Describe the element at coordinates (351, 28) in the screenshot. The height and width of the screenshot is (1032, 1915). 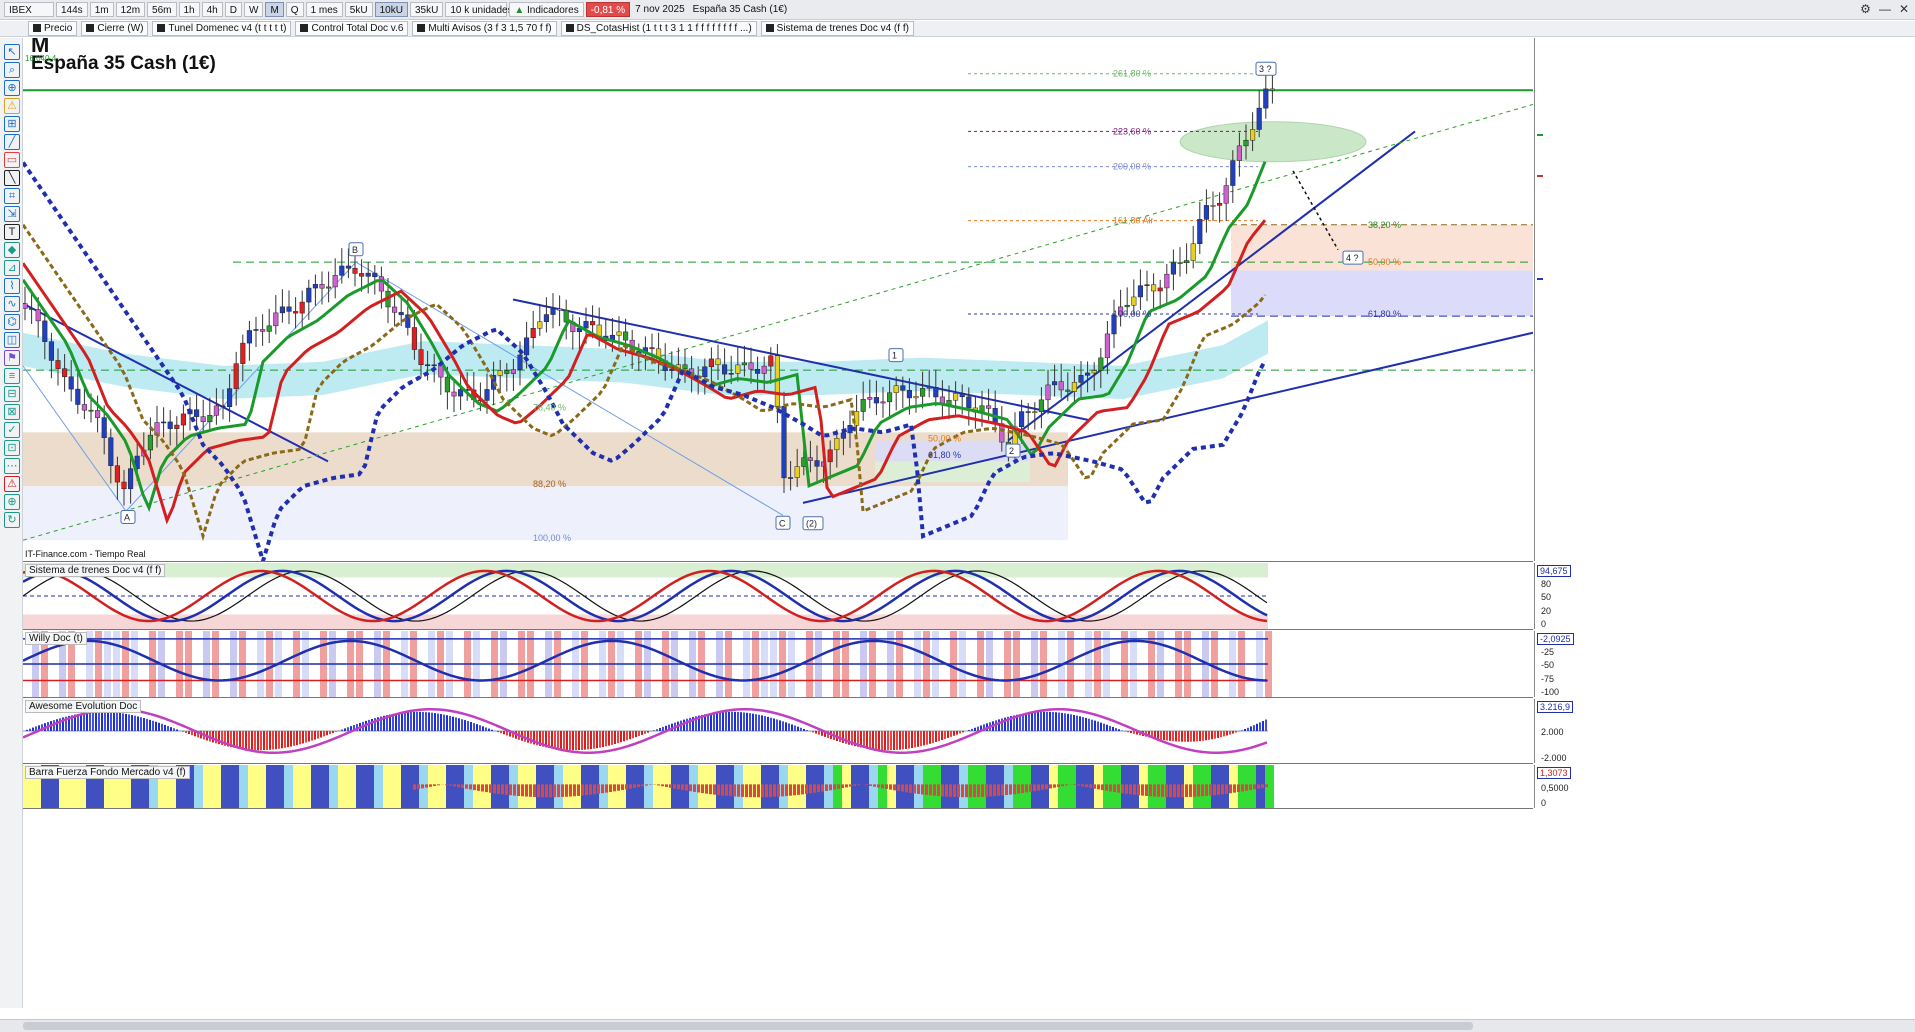
I see `indicator-chip: Control Total Doc v.6` at that location.